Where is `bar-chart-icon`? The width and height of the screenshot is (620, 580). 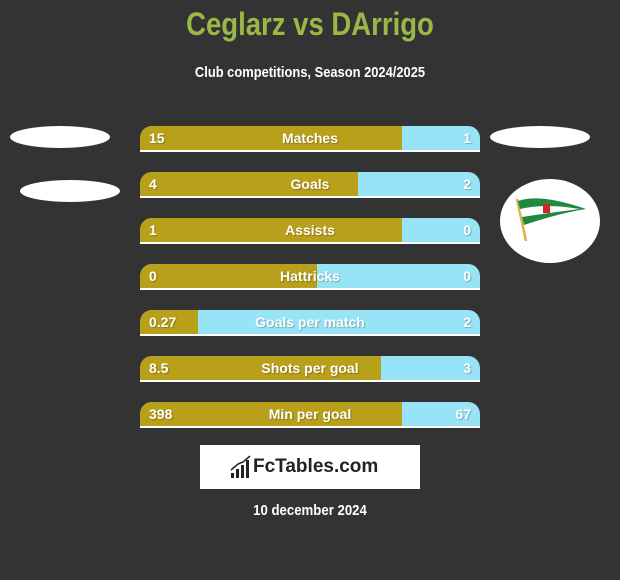
bar-chart-icon is located at coordinates (240, 466).